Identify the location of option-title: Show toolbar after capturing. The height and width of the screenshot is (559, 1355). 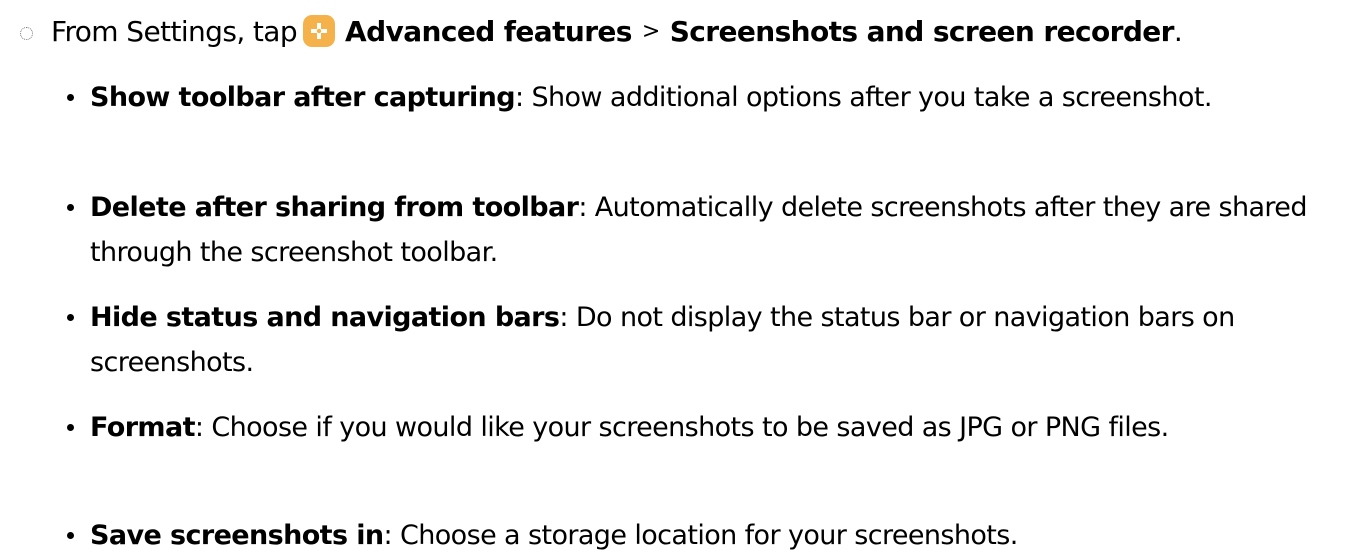
(303, 97).